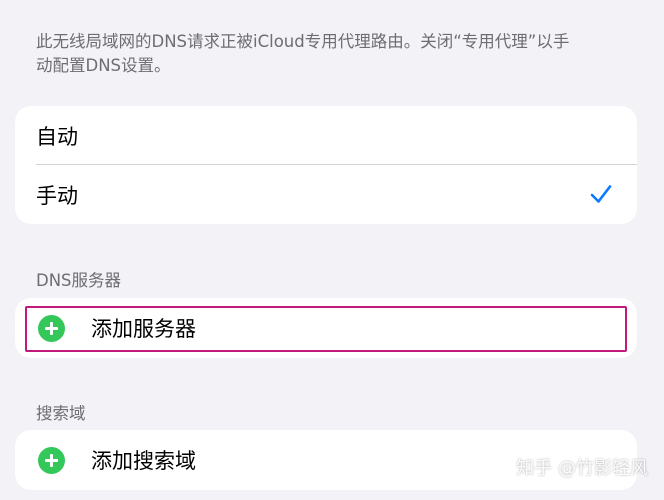 The image size is (664, 500). Describe the element at coordinates (79, 280) in the screenshot. I see `dns-servers-header: DNS服务器` at that location.